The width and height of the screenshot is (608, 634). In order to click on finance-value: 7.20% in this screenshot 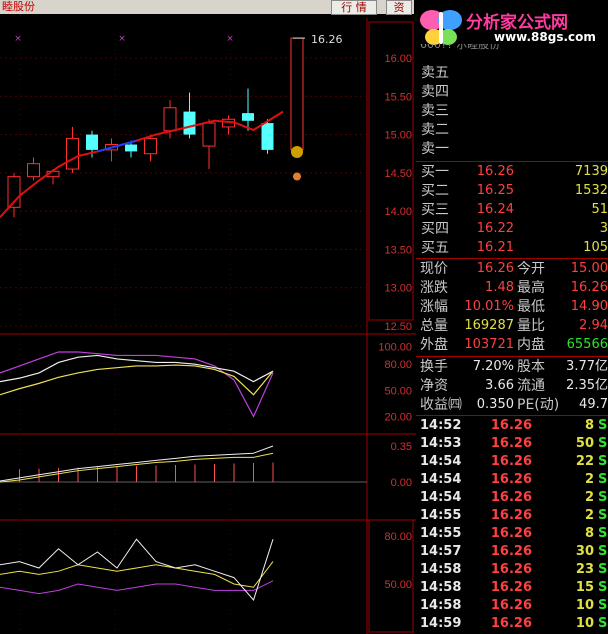, I will do `click(493, 366)`.